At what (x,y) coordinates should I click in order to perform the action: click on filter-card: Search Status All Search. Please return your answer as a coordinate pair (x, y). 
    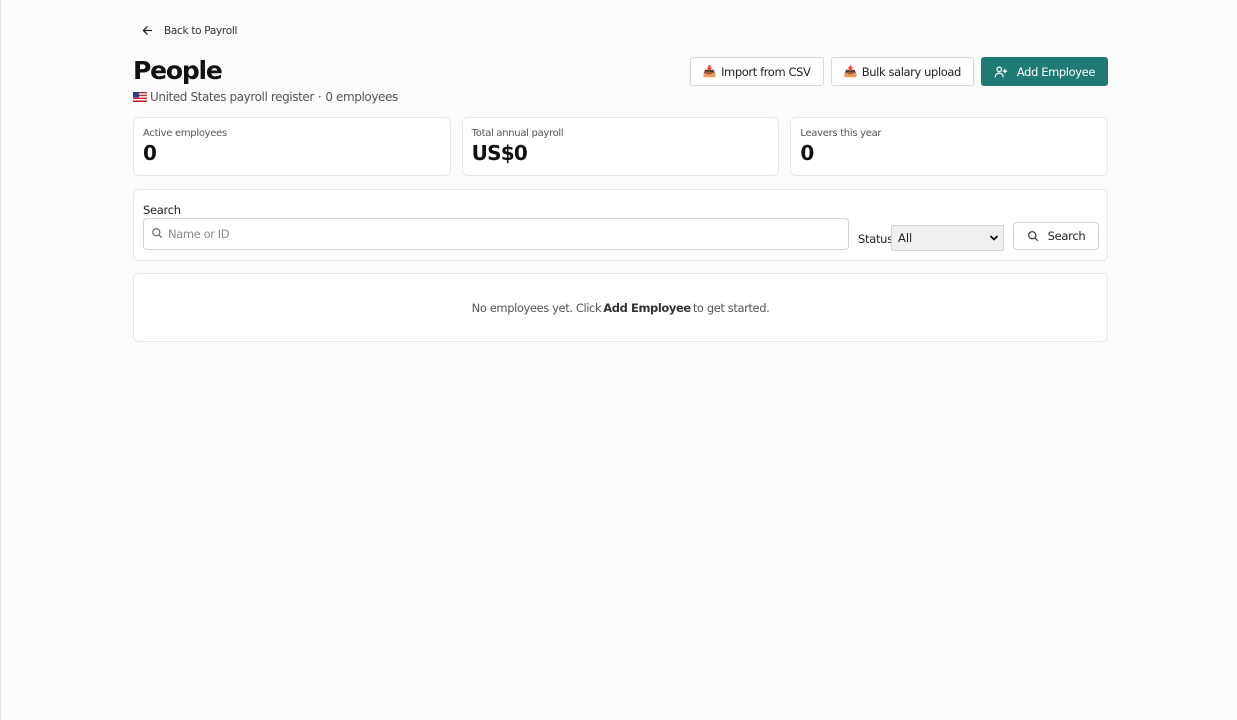
    Looking at the image, I should click on (620, 225).